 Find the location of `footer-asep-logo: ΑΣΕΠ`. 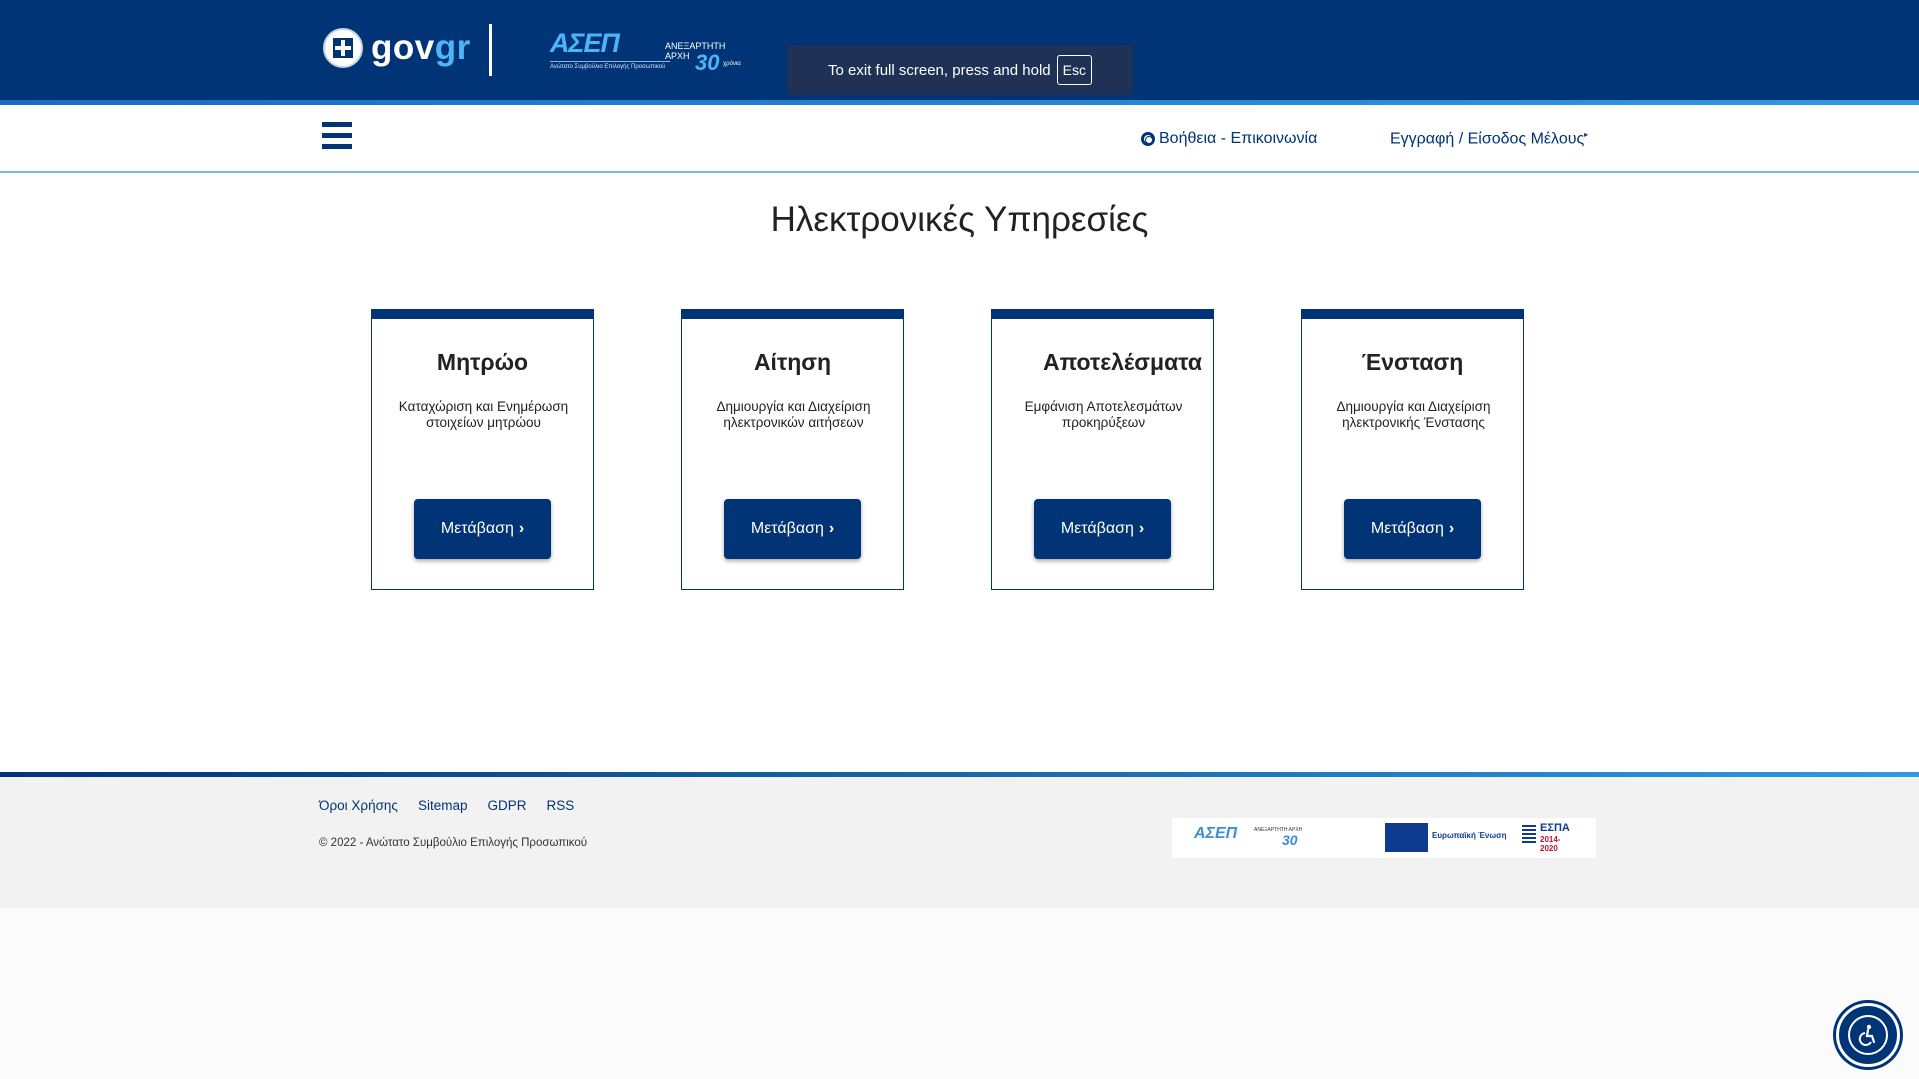

footer-asep-logo: ΑΣΕΠ is located at coordinates (1216, 833).